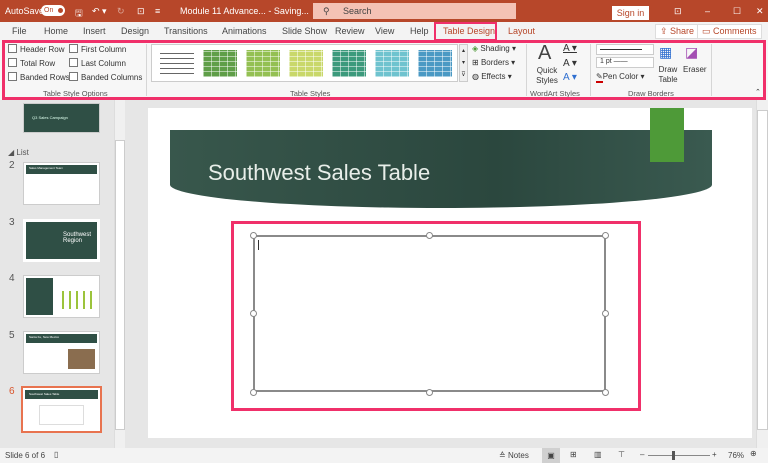  Describe the element at coordinates (521, 31) in the screenshot. I see `tab-layout: Layout` at that location.